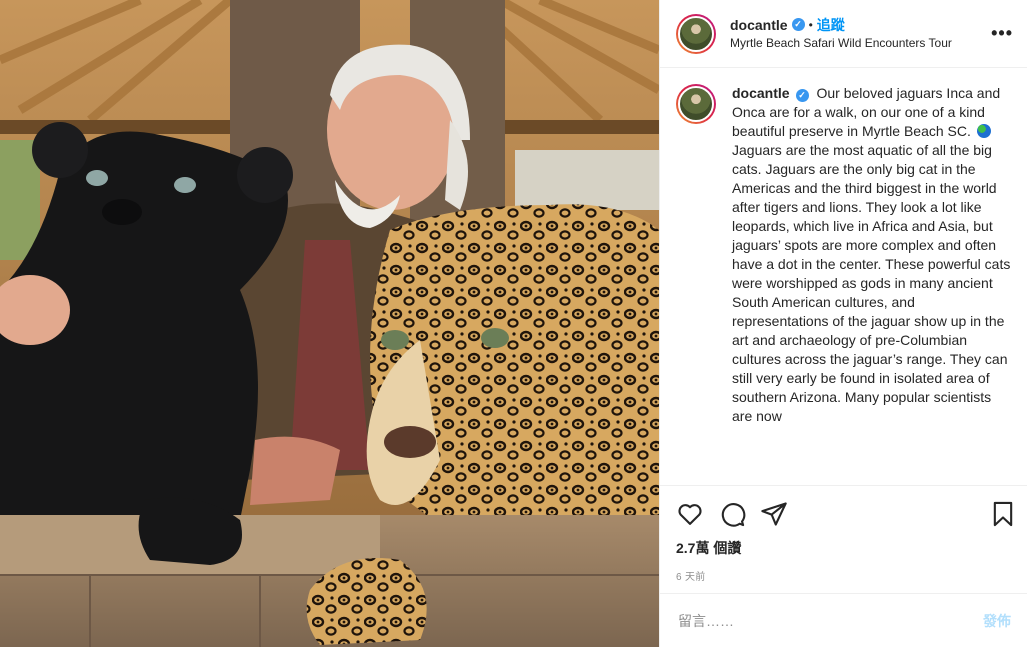 The height and width of the screenshot is (647, 1027). Describe the element at coordinates (732, 514) in the screenshot. I see `comment-icon` at that location.